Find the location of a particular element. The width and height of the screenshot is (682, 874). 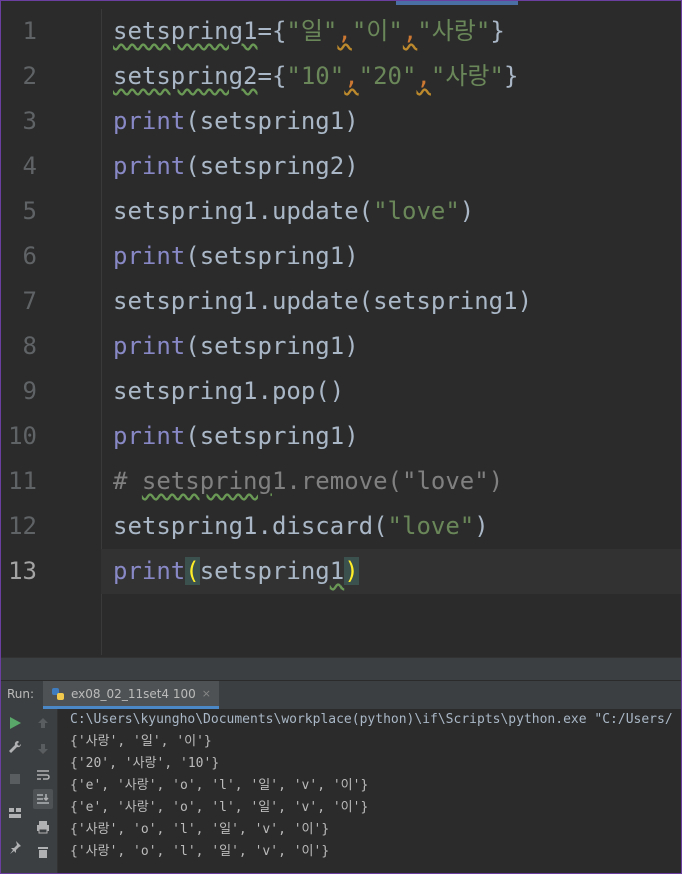

code-line: print(setspring2) is located at coordinates (391, 166).